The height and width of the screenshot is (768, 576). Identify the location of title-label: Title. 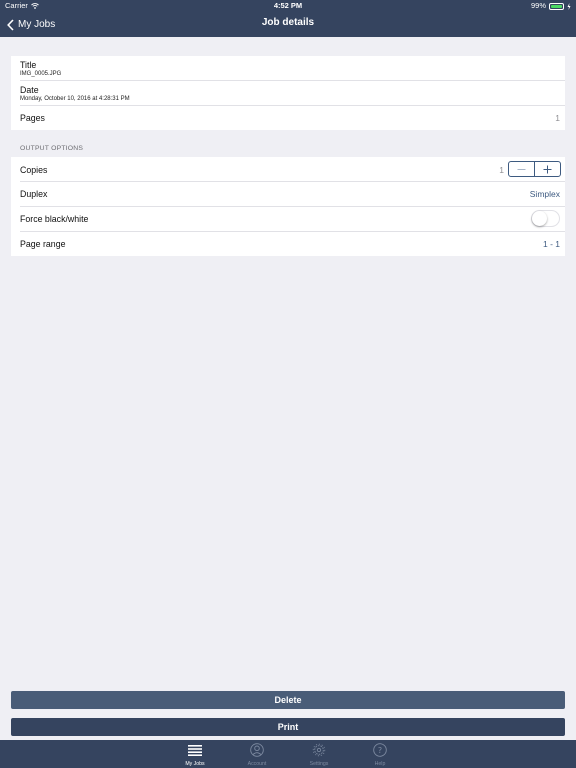
(28, 65).